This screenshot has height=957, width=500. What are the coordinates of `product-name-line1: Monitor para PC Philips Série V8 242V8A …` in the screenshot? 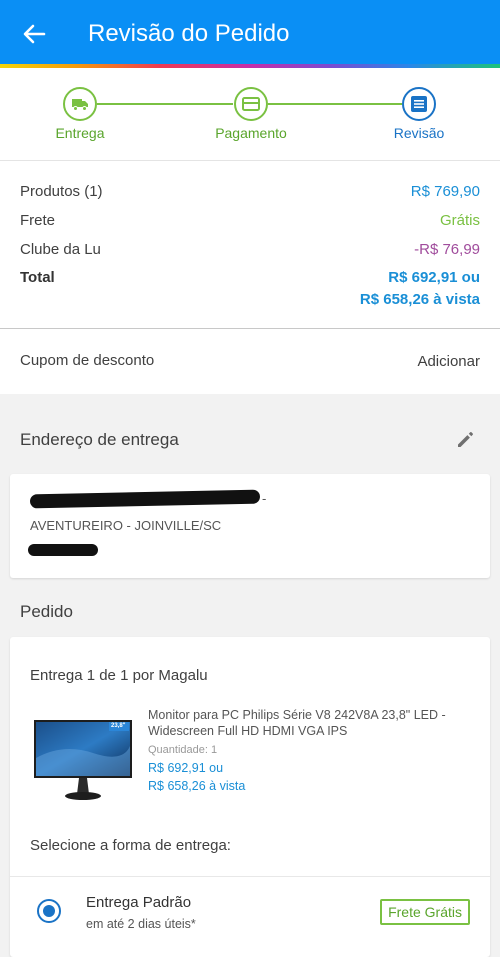 It's located at (297, 715).